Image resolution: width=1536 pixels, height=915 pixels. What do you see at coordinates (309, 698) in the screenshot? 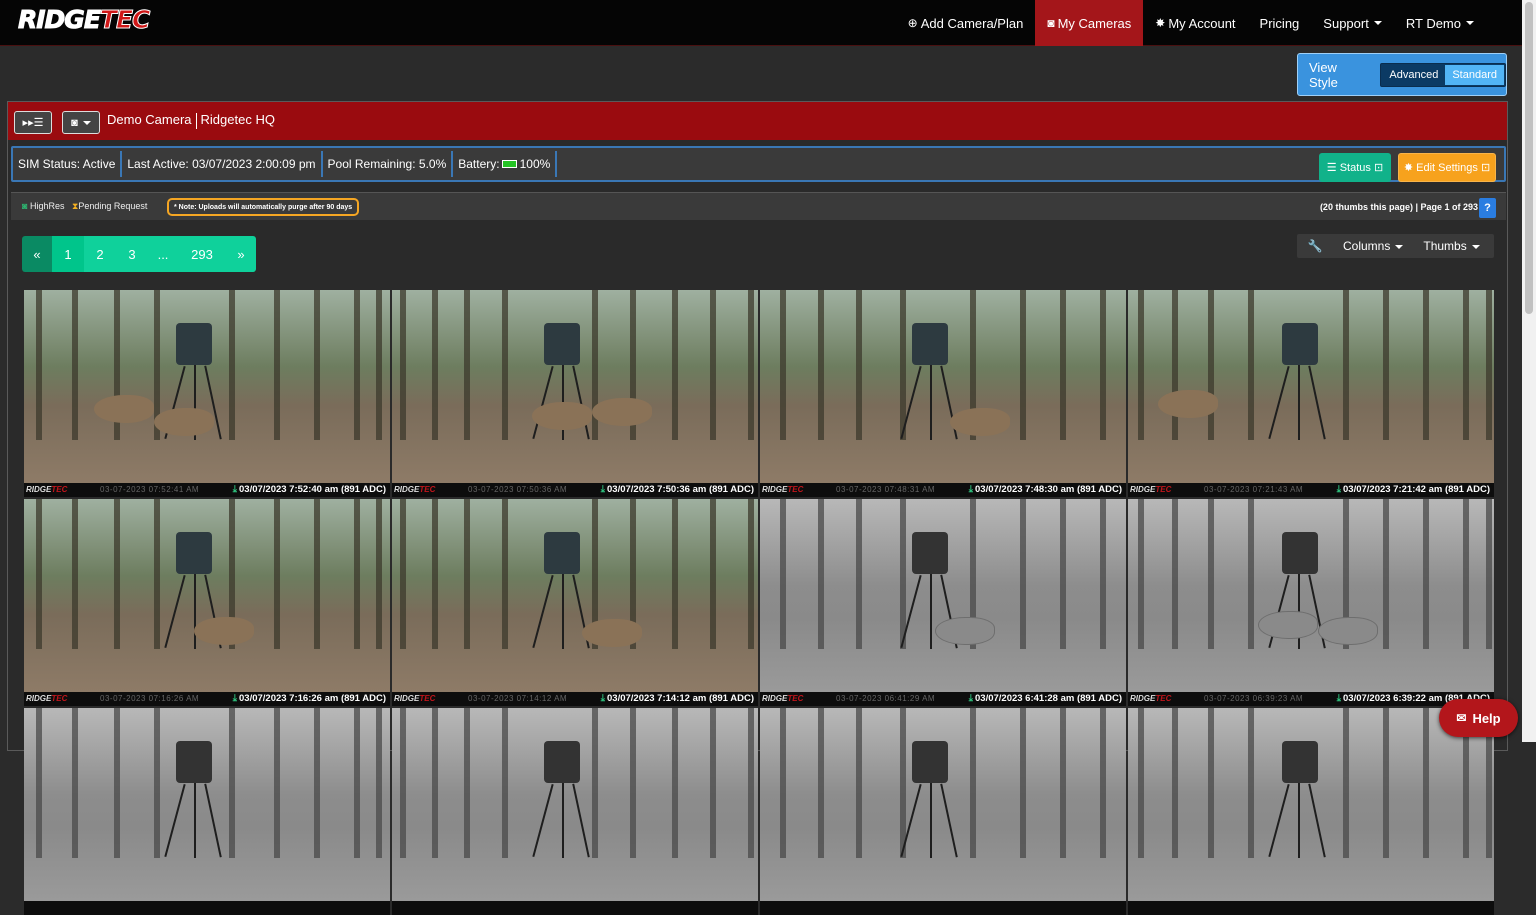
I see `download-timestamp-link: ⤓ 03/07/2023 7:16:26 am (891 ADC)` at bounding box center [309, 698].